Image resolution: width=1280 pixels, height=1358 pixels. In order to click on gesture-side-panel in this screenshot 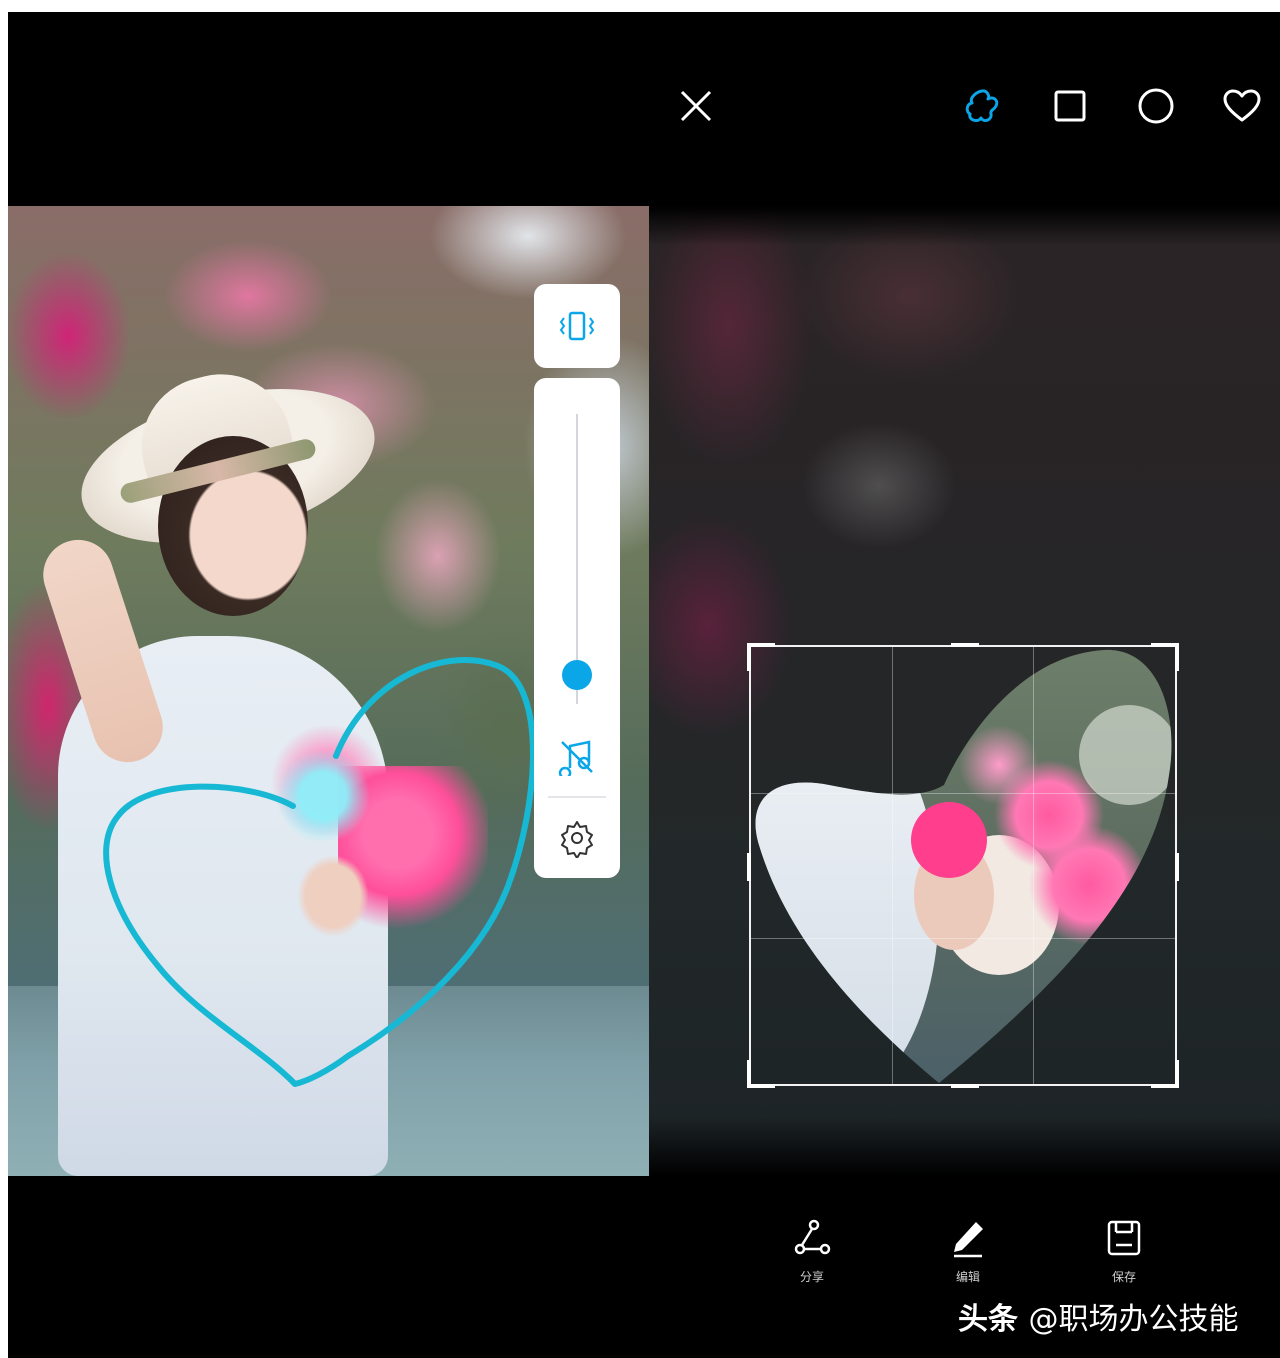, I will do `click(577, 581)`.